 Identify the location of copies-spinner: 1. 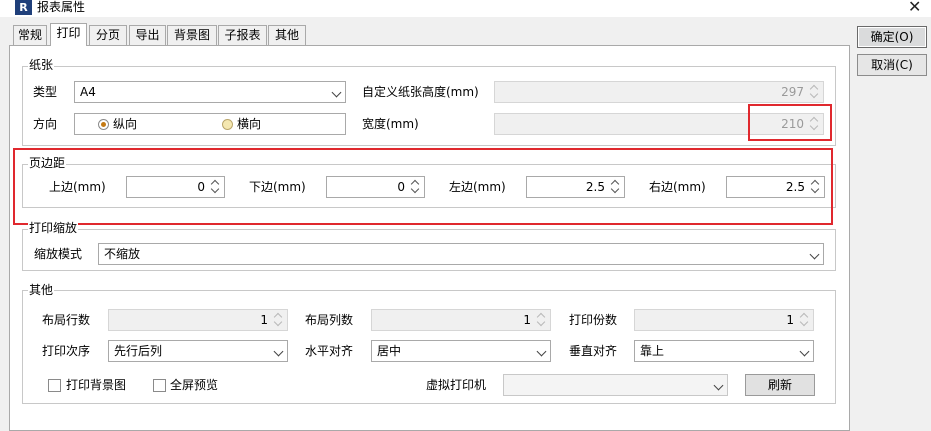
(724, 320).